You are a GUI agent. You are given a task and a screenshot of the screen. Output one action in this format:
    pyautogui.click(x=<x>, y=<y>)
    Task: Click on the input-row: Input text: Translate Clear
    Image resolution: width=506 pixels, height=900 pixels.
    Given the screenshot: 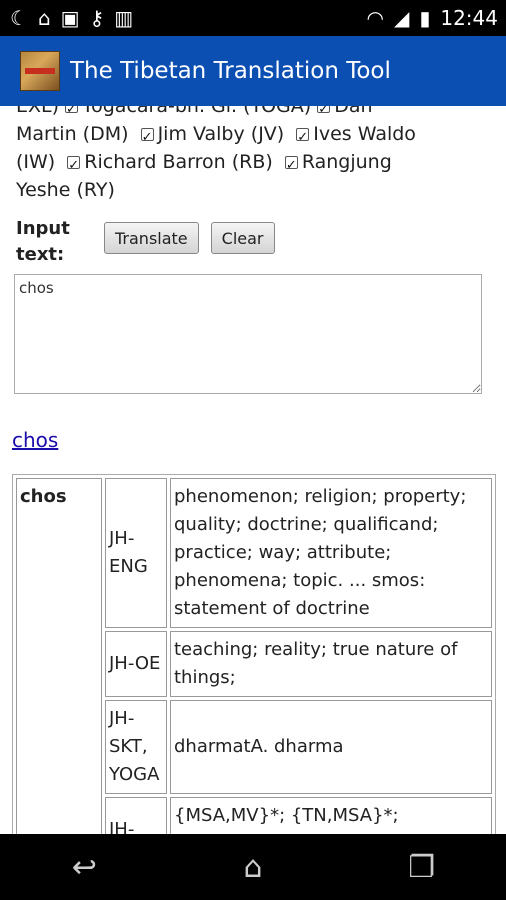 What is the action you would take?
    pyautogui.click(x=253, y=236)
    